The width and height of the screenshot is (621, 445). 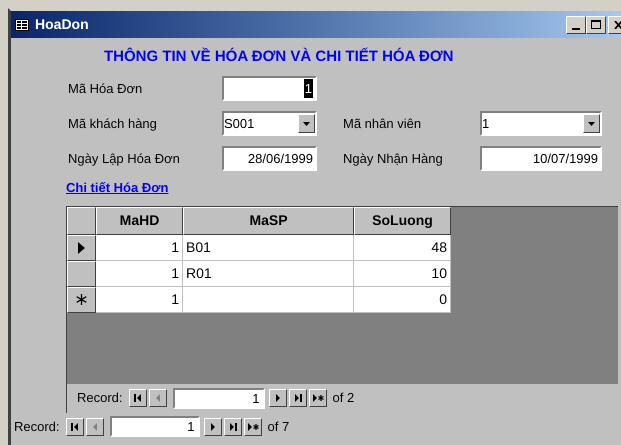 I want to click on maximize-icon, so click(x=596, y=24).